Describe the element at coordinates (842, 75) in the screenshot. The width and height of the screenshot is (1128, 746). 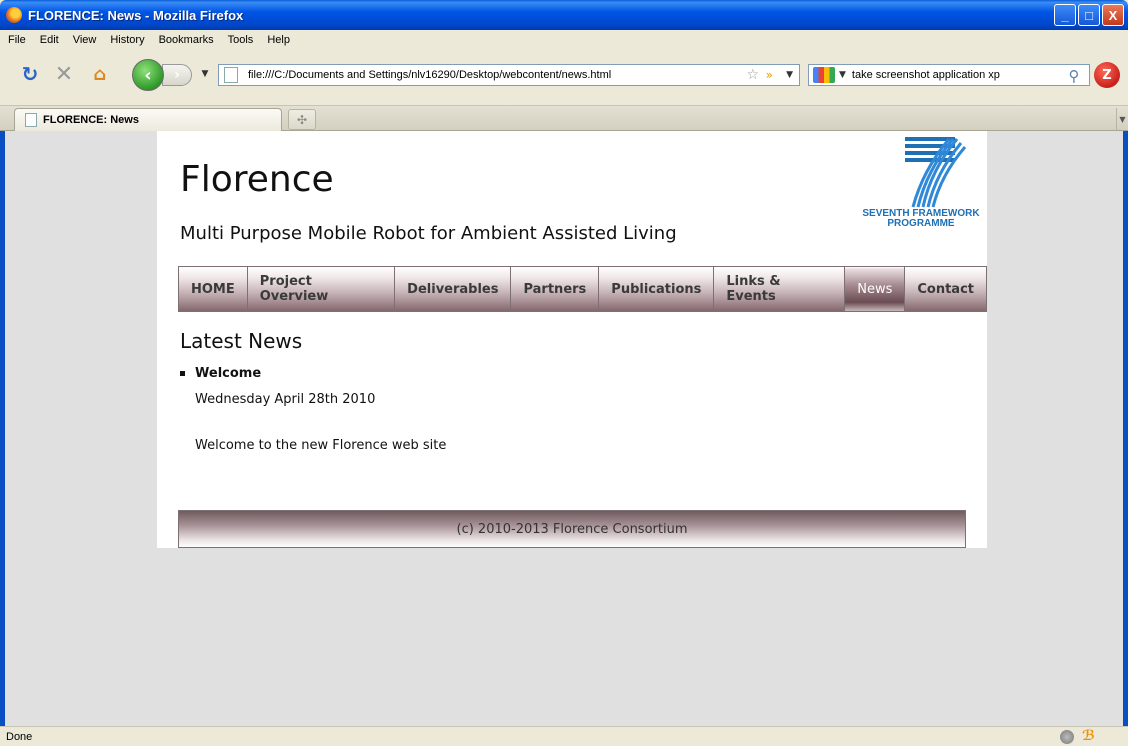
I see `search-engine-dropdown-icon: ▼` at that location.